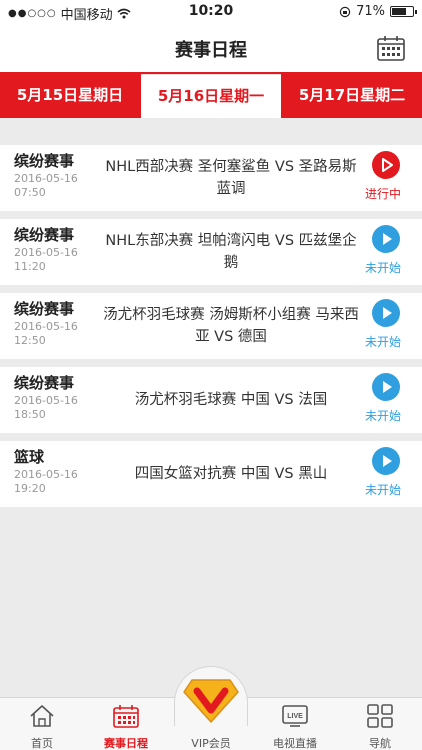 The height and width of the screenshot is (750, 422). Describe the element at coordinates (380, 716) in the screenshot. I see `grid-icon` at that location.